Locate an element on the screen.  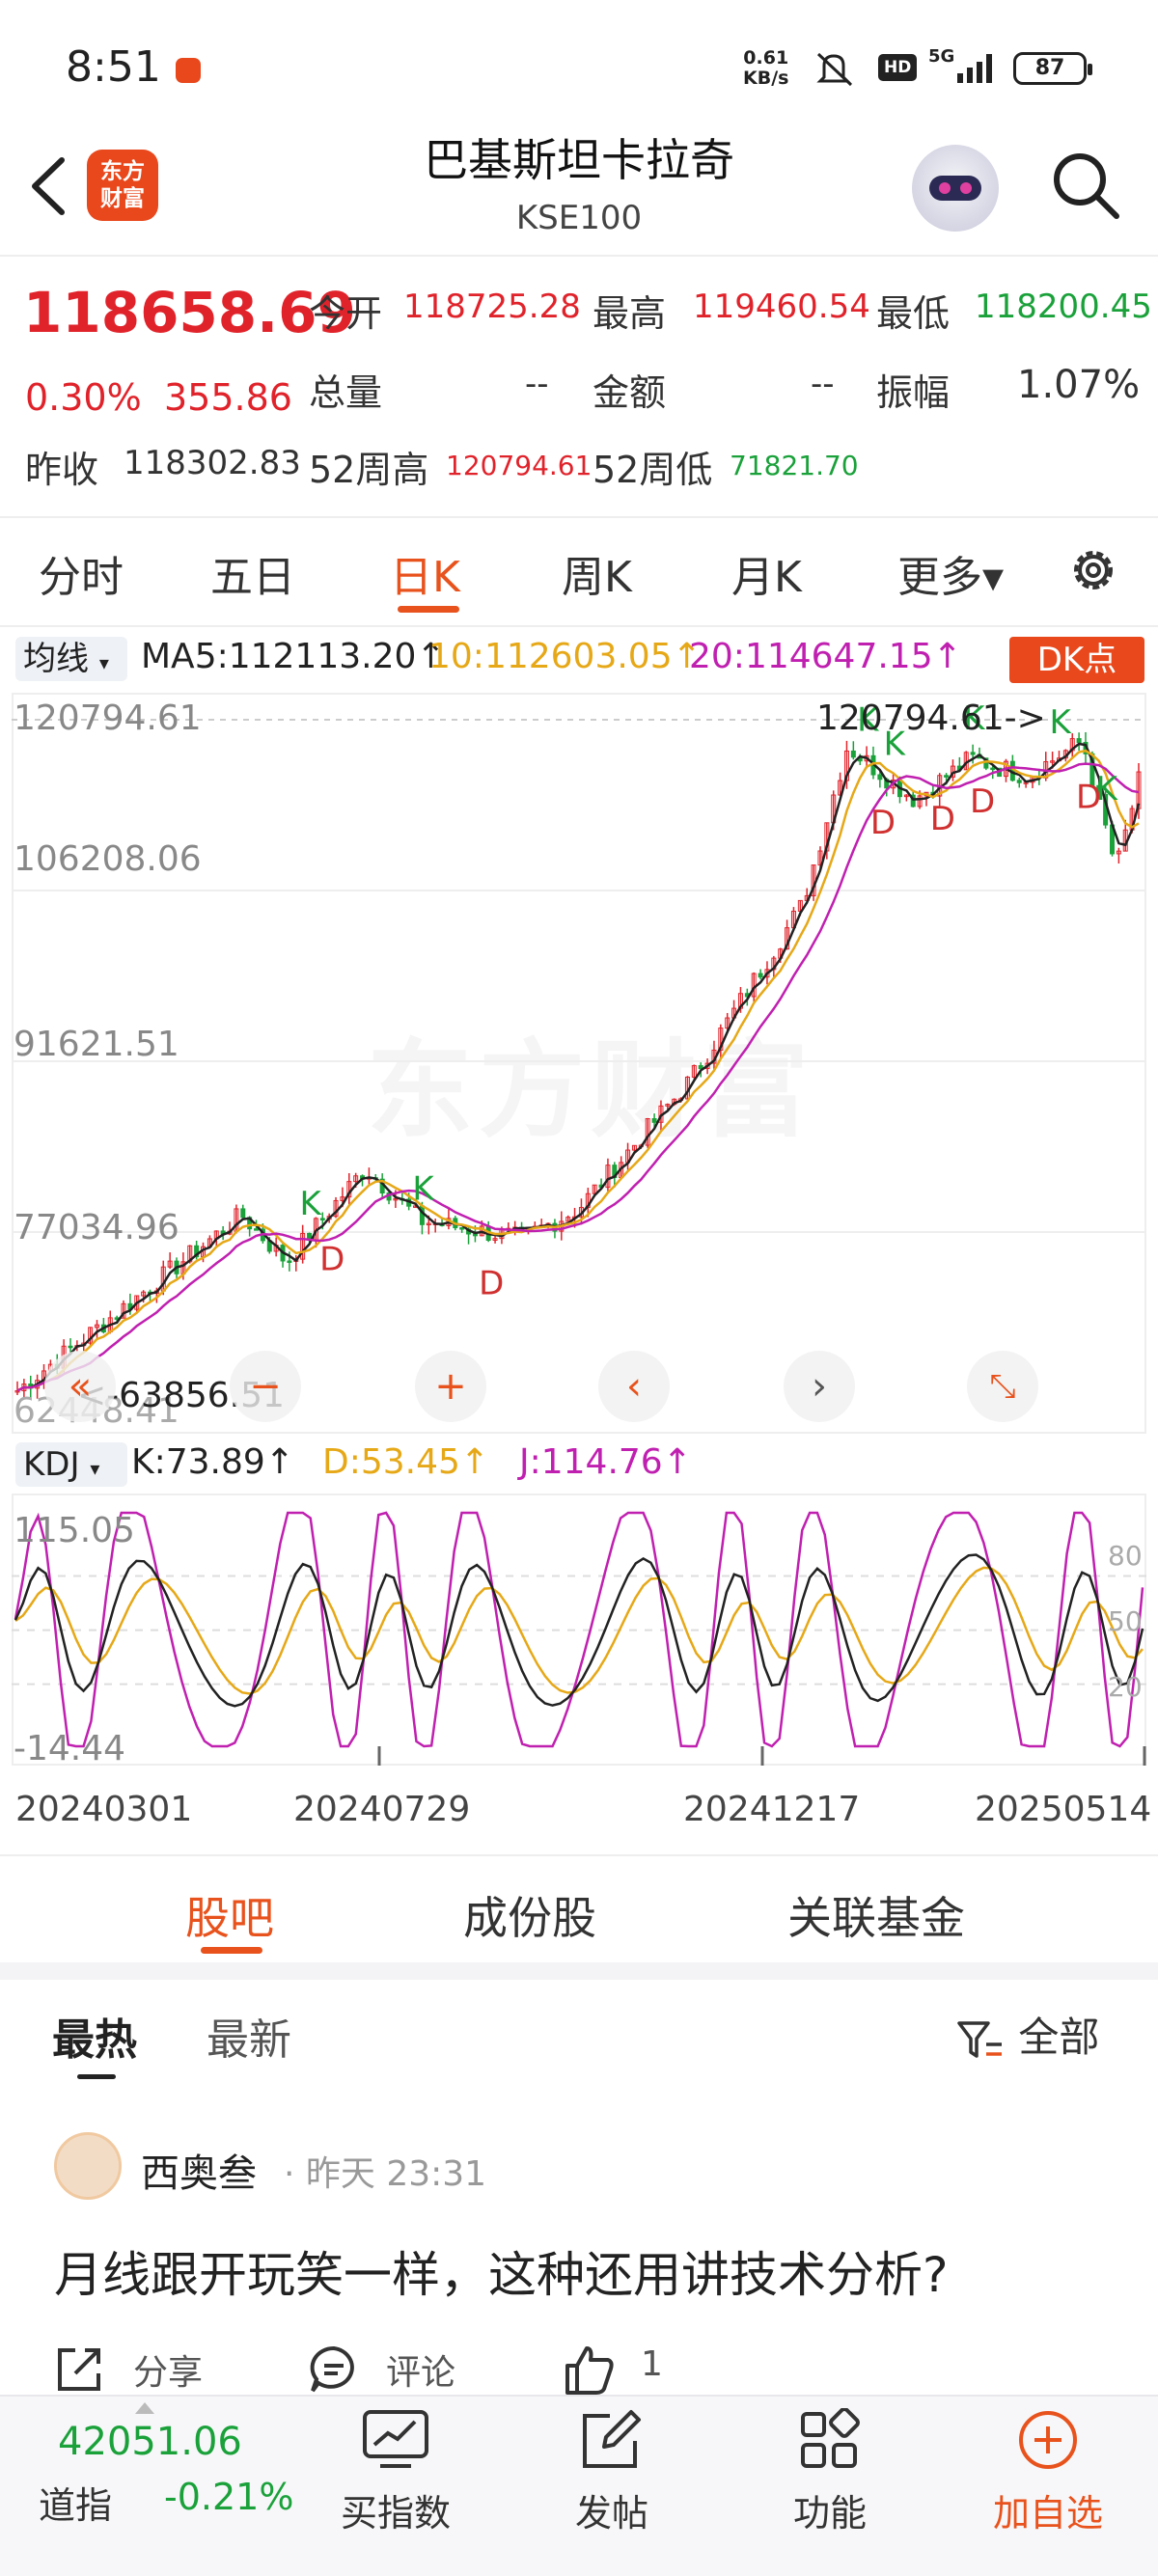
stock-title: 巴基斯坦卡拉奇 is located at coordinates (579, 160).